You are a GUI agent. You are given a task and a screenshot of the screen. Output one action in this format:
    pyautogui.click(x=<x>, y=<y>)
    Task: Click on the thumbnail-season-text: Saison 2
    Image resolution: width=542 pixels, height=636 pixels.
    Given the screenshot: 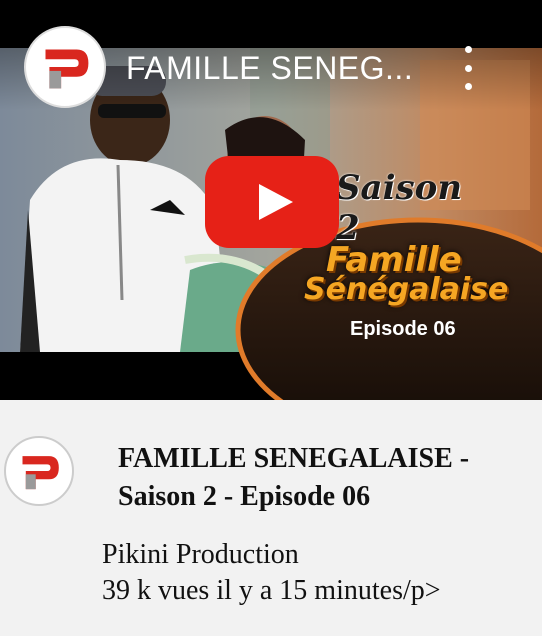 What is the action you would take?
    pyautogui.click(x=399, y=208)
    